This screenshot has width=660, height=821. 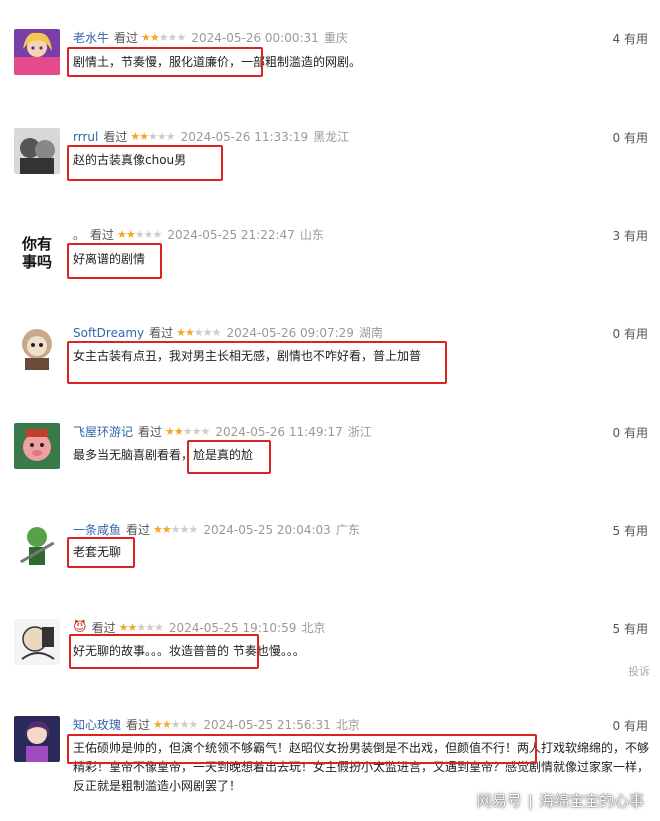 I want to click on comment-text: 老套无聊, so click(x=97, y=552).